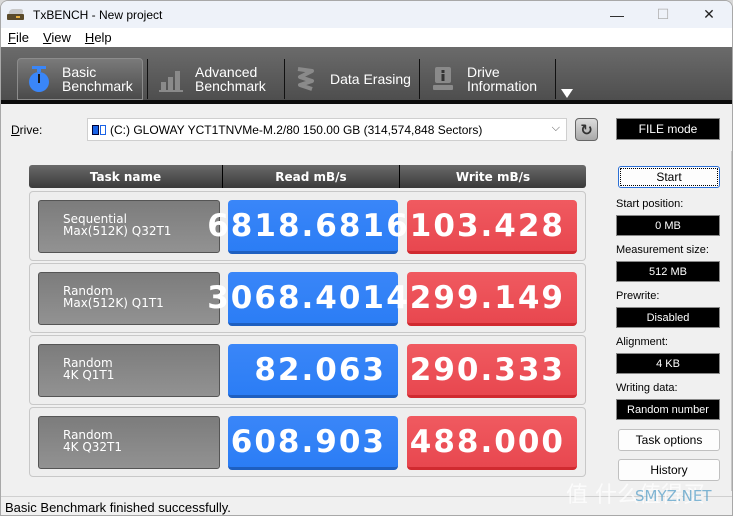 Image resolution: width=733 pixels, height=516 pixels. Describe the element at coordinates (502, 79) in the screenshot. I see `tab-label: Drive Information` at that location.